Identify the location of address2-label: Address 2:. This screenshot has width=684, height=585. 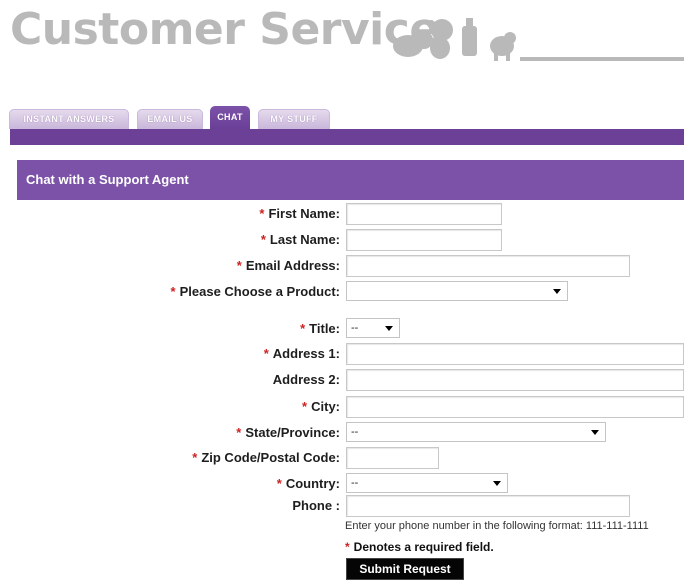
(306, 379).